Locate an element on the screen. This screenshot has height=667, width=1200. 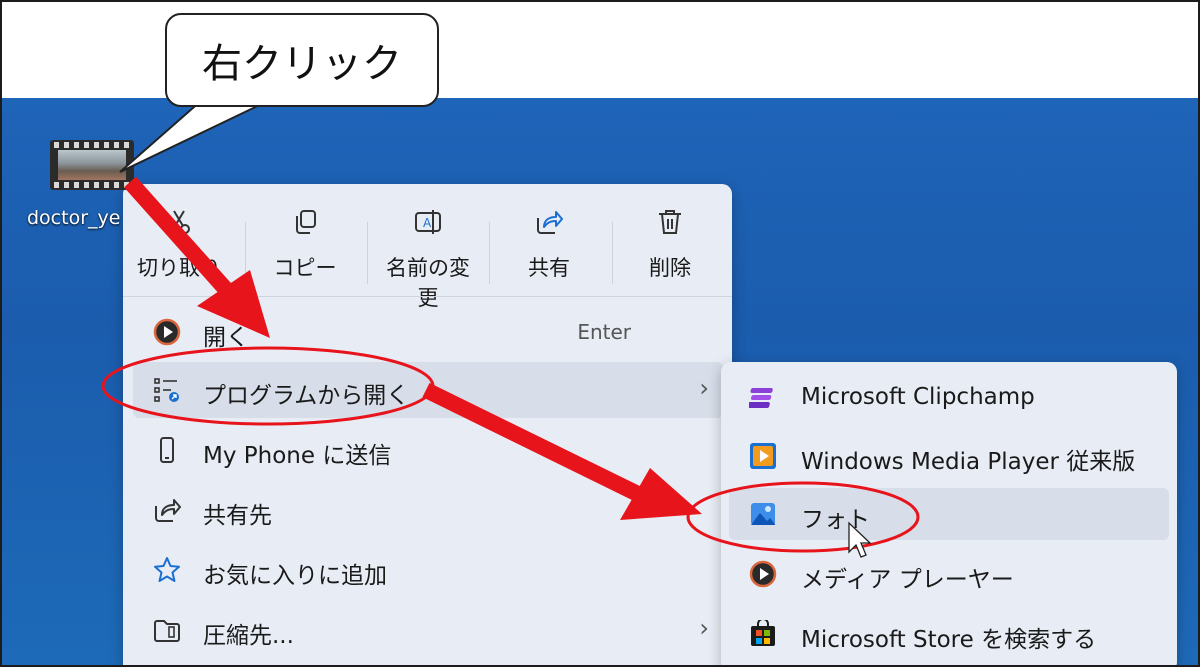
rename-label: 名前の変更 is located at coordinates (428, 283).